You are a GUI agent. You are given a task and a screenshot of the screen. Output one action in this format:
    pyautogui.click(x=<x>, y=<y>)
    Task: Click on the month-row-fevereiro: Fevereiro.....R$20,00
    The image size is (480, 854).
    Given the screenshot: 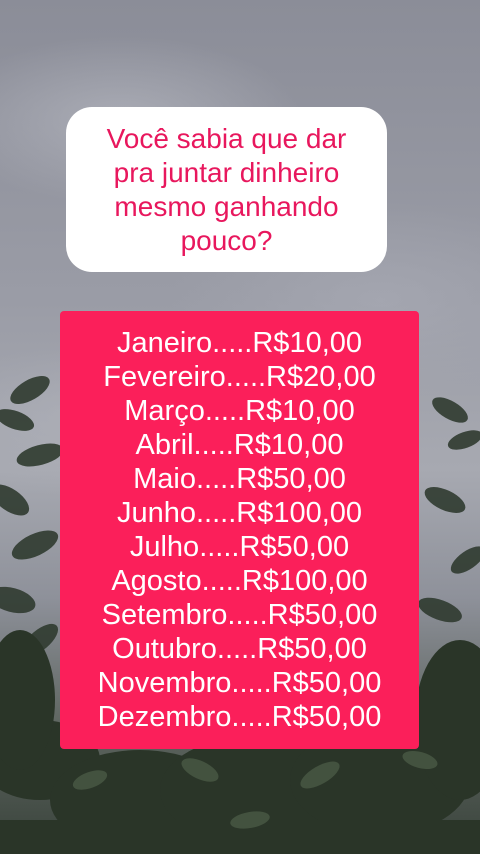 What is the action you would take?
    pyautogui.click(x=239, y=377)
    